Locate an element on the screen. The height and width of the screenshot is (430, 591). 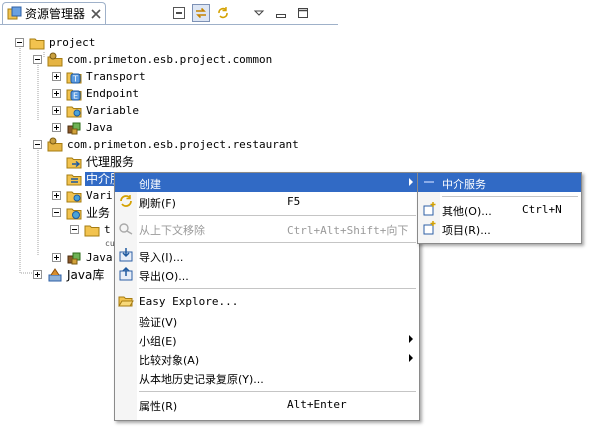
mediation-service-icon is located at coordinates (429, 182).